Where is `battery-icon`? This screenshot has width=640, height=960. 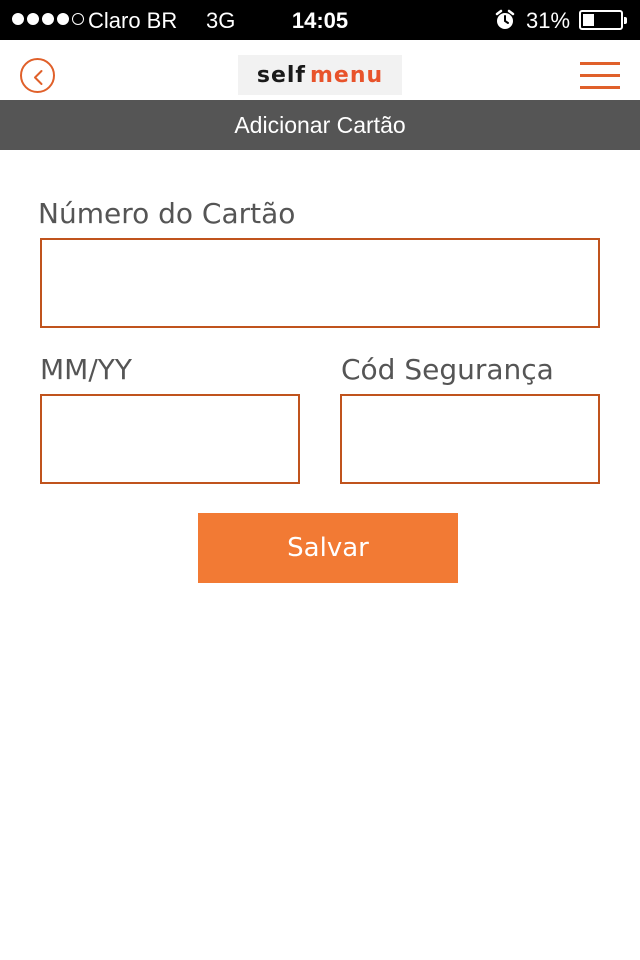 battery-icon is located at coordinates (603, 20).